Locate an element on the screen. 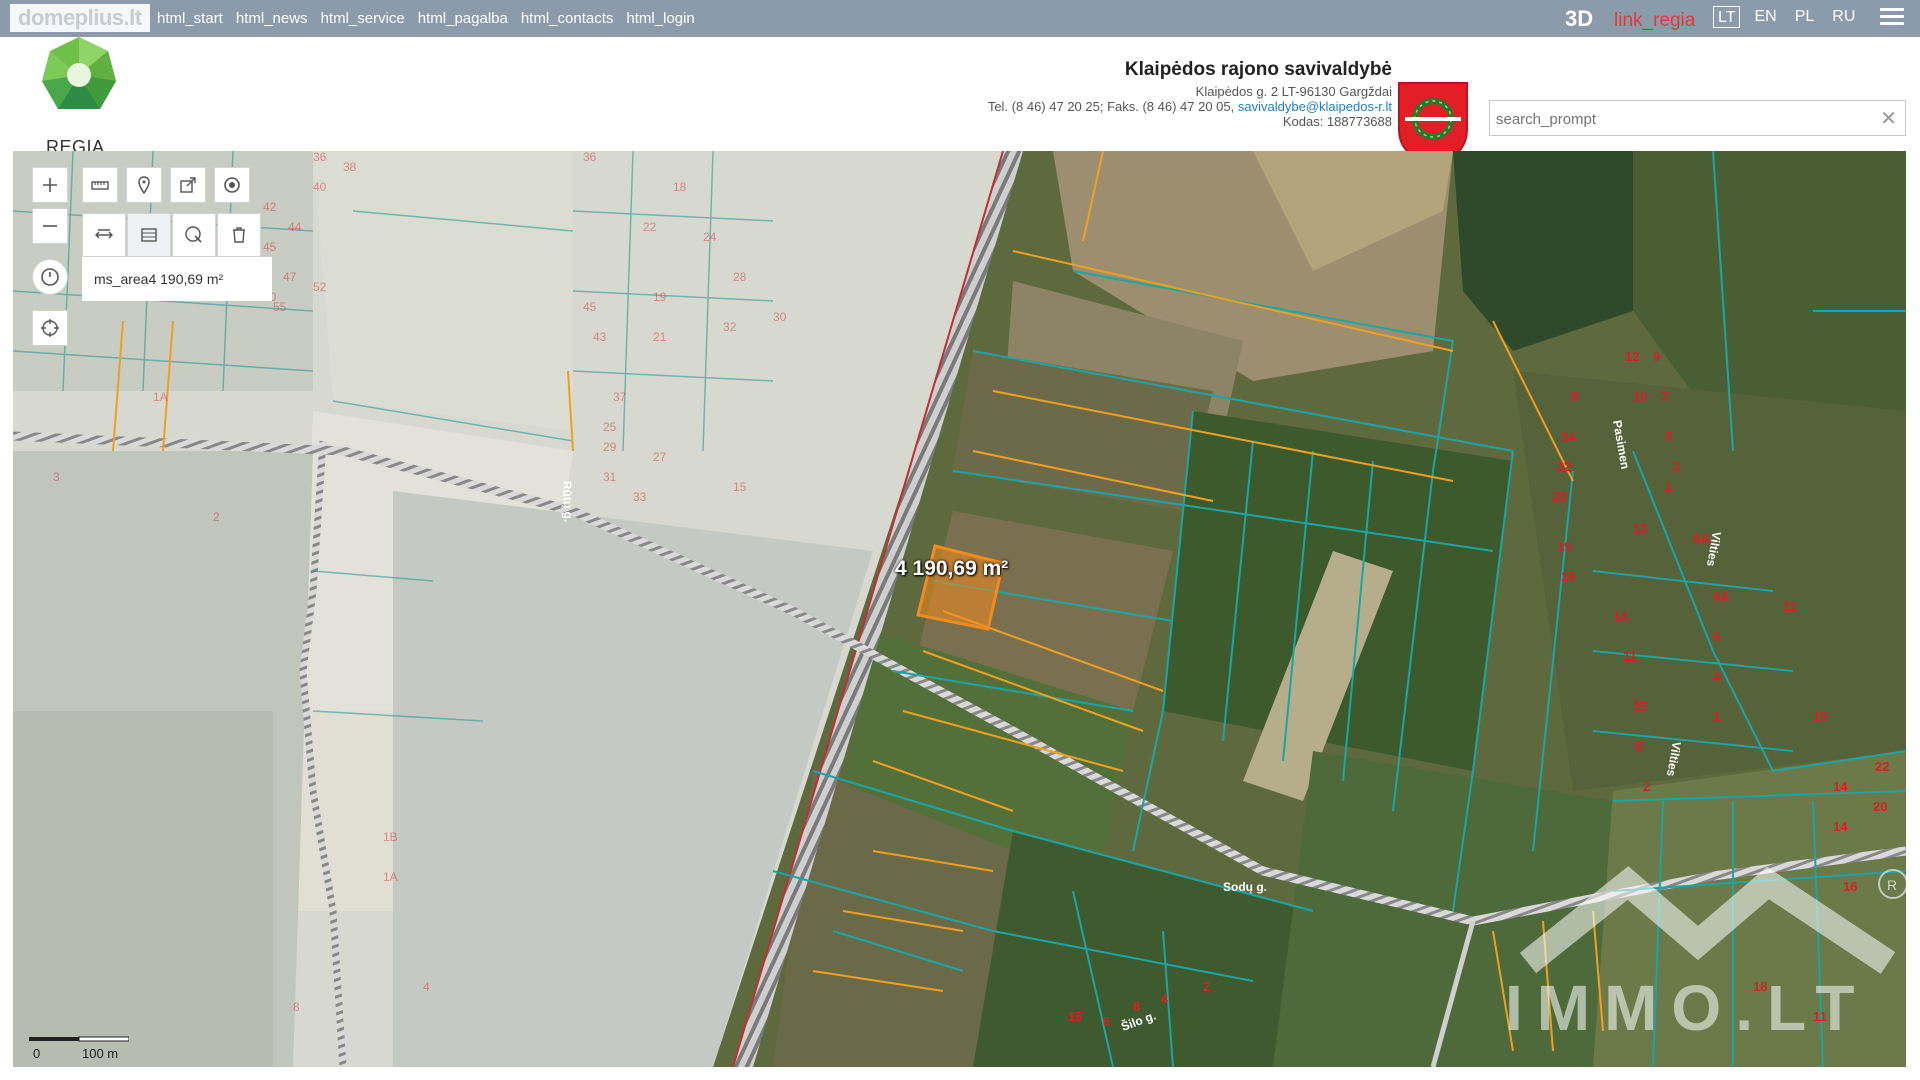 The height and width of the screenshot is (1080, 1920). pin-icon is located at coordinates (144, 185).